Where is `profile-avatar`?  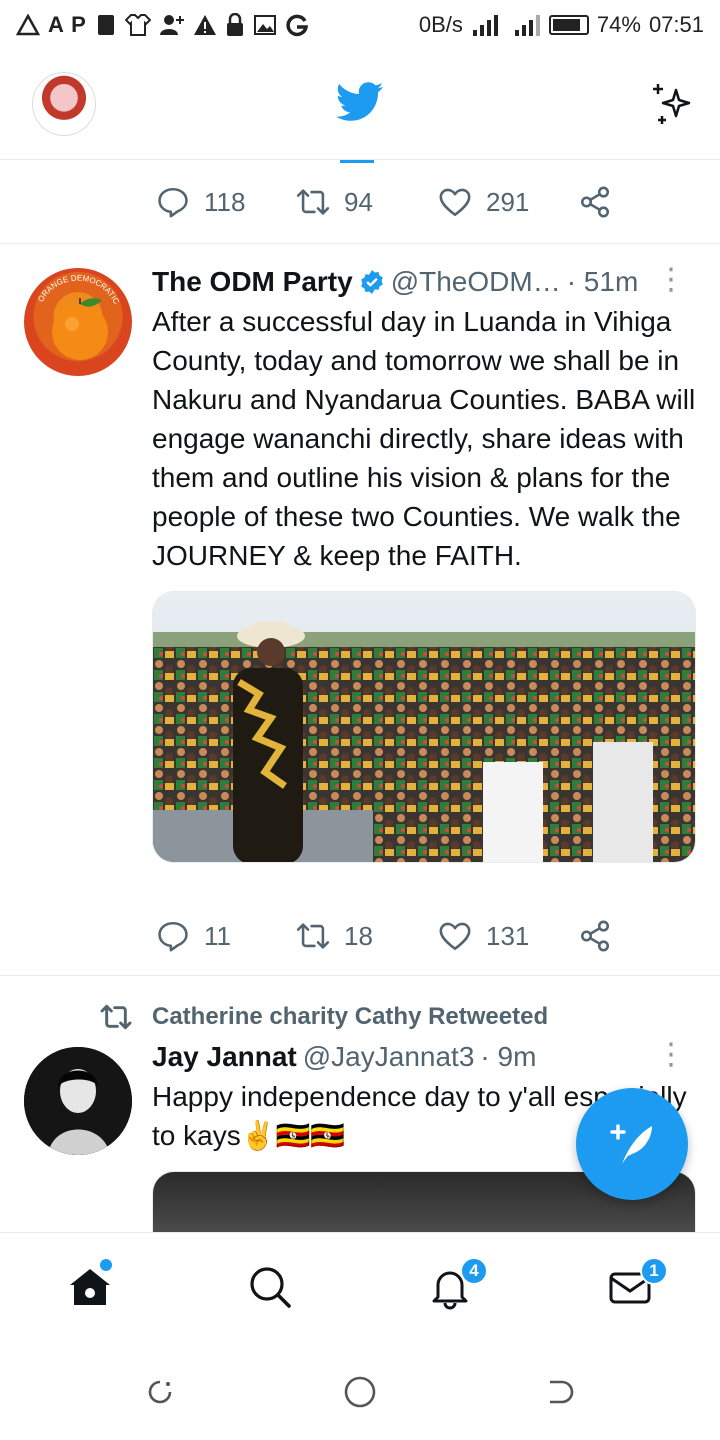
profile-avatar is located at coordinates (64, 104).